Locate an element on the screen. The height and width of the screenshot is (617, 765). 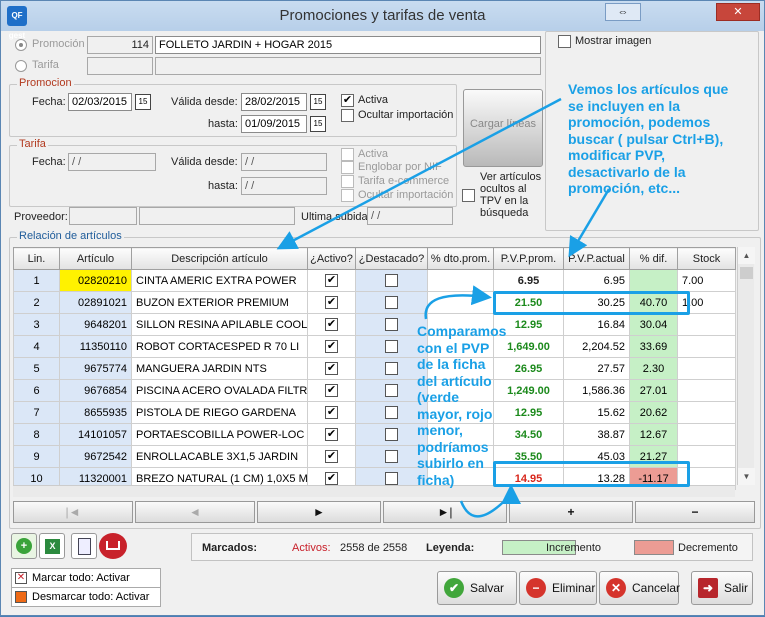
tarifa-radio is located at coordinates (21, 66).